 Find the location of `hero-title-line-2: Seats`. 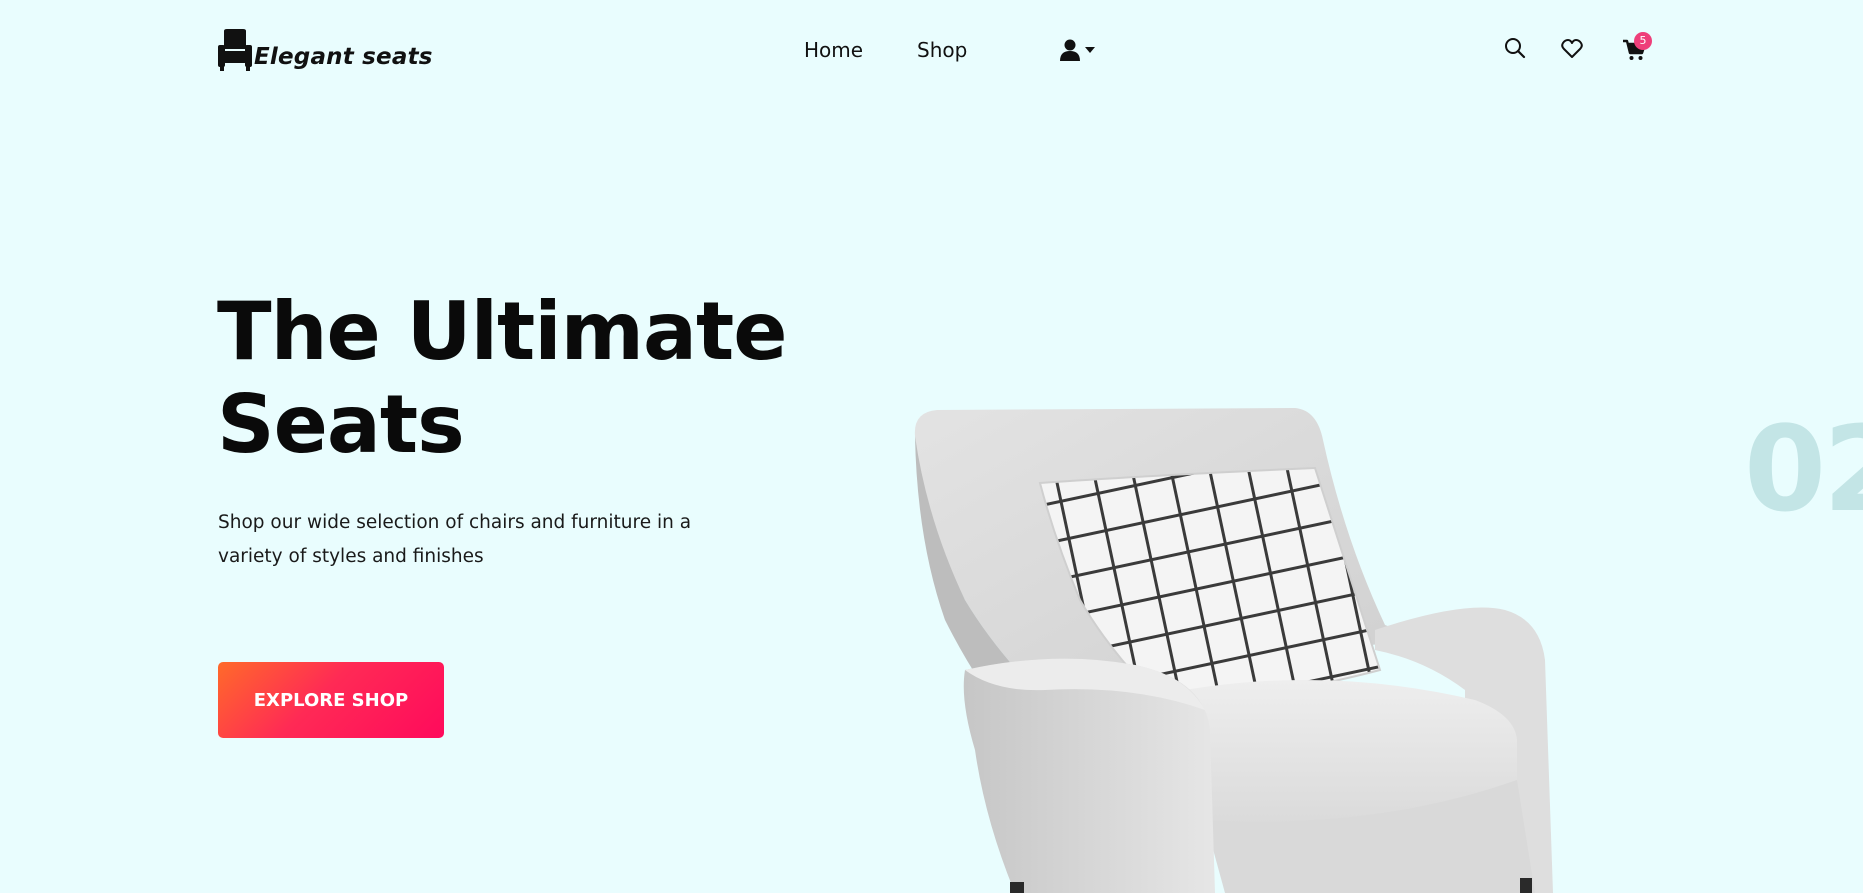

hero-title-line-2: Seats is located at coordinates (341, 424).